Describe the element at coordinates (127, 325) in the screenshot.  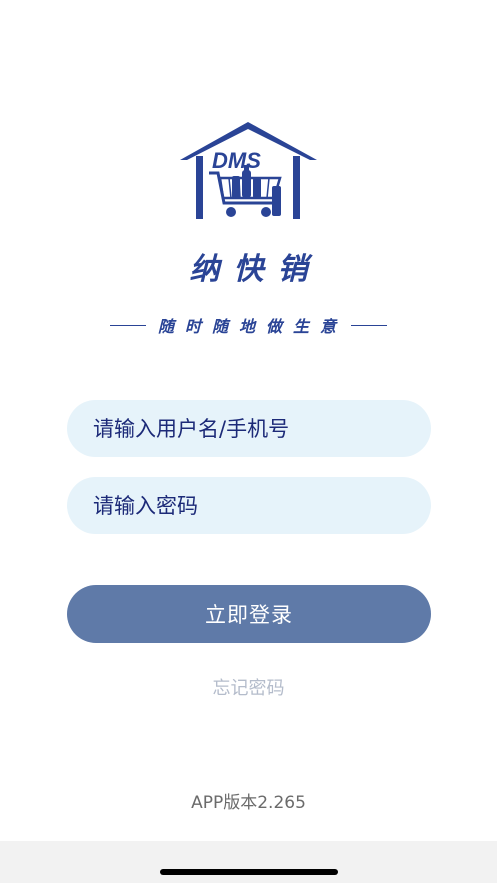
I see `slogan-left-line` at that location.